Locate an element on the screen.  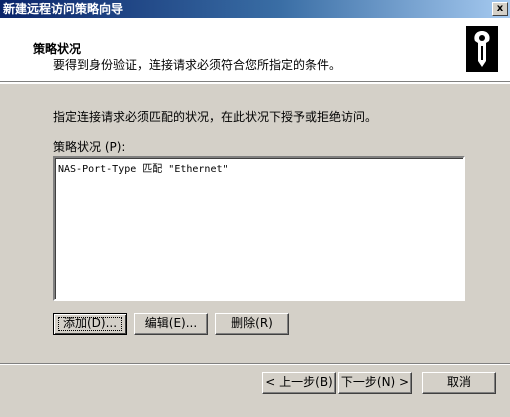
next-button-label: 下一步(N) > is located at coordinates (375, 382).